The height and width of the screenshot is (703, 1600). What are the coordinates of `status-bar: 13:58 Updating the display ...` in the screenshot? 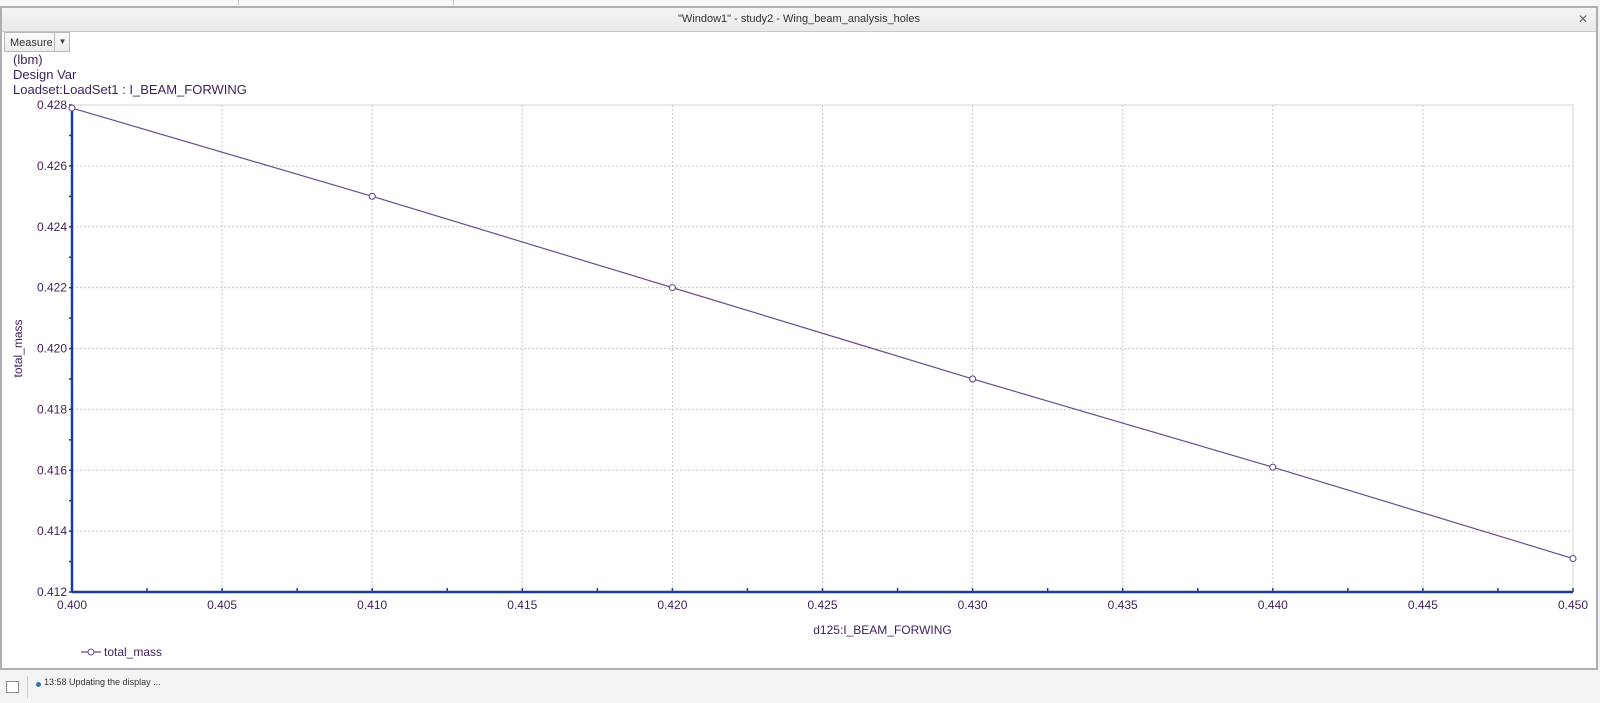 It's located at (800, 686).